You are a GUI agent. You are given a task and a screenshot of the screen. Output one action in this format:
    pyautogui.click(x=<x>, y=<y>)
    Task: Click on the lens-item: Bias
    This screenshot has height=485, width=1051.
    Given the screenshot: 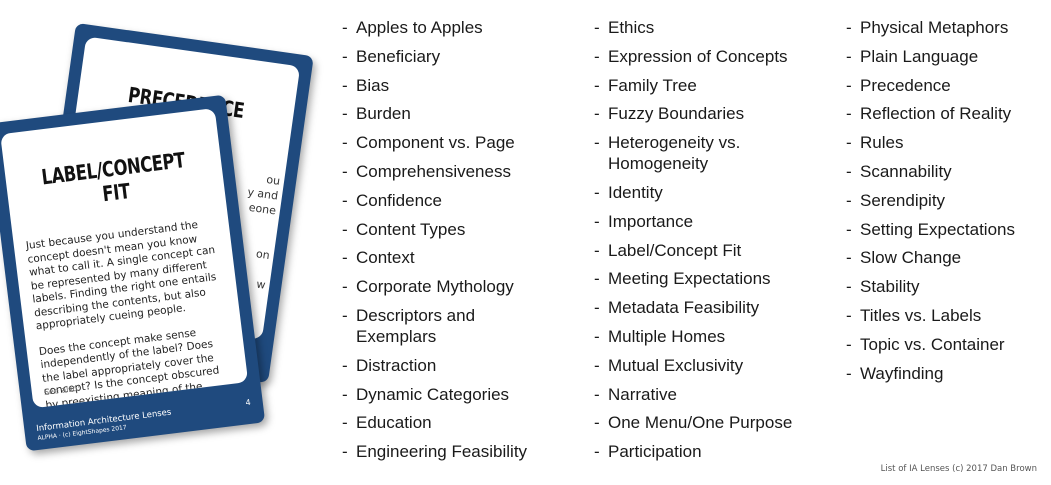 What is the action you would take?
    pyautogui.click(x=434, y=85)
    